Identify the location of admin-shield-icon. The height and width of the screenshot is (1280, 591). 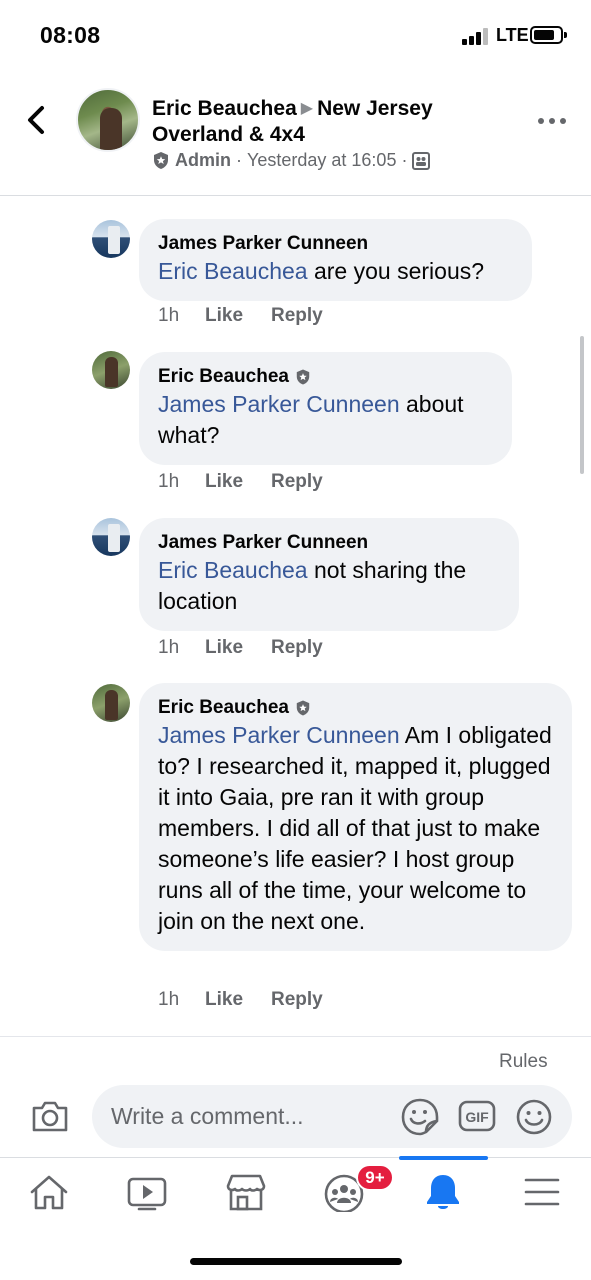
(161, 160).